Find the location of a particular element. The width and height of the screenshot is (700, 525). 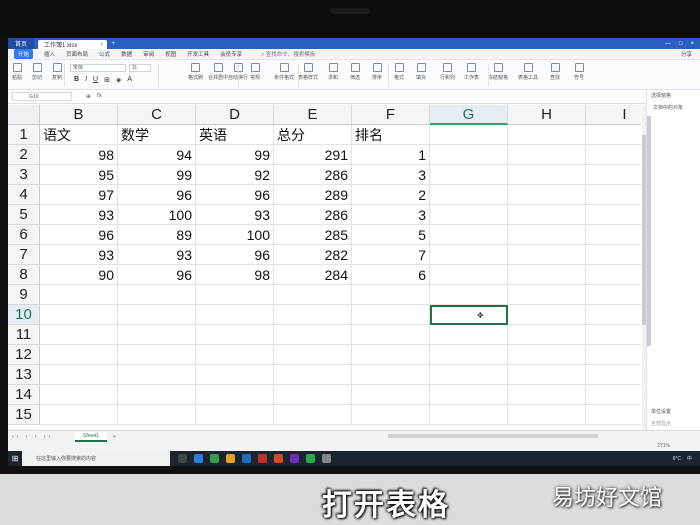

ribbon-button: 工作表 is located at coordinates (471, 72).